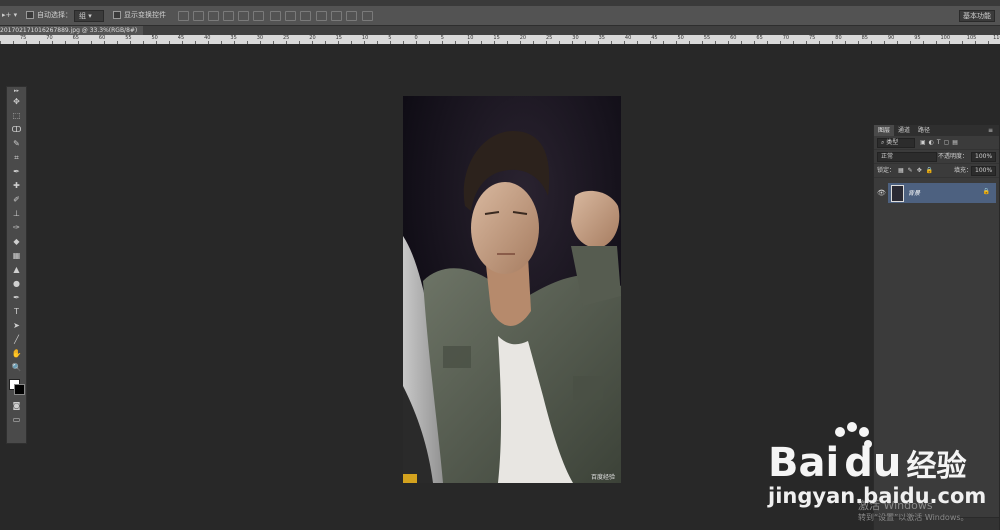 The height and width of the screenshot is (530, 1000). I want to click on workspace-switcher: 基本功能, so click(977, 16).